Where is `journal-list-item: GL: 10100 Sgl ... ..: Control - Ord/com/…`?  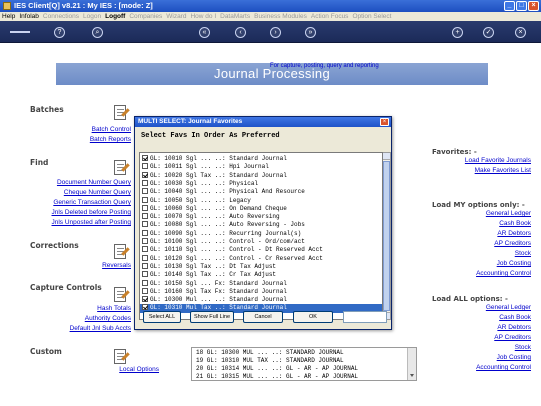
journal-list-item: GL: 10100 Sgl ... ..: Control - Ord/com/… is located at coordinates (261, 242).